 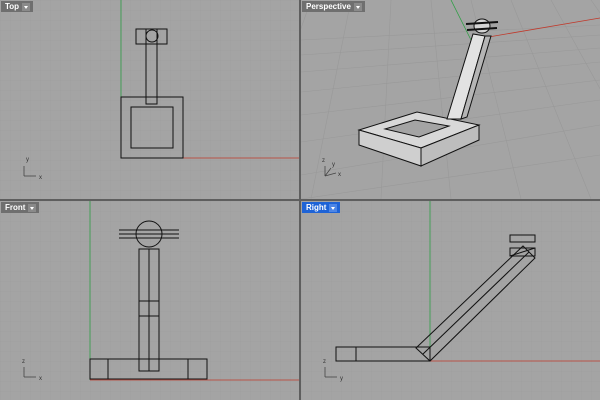 I want to click on viewport-tab-perspective: Perspective, so click(x=333, y=6).